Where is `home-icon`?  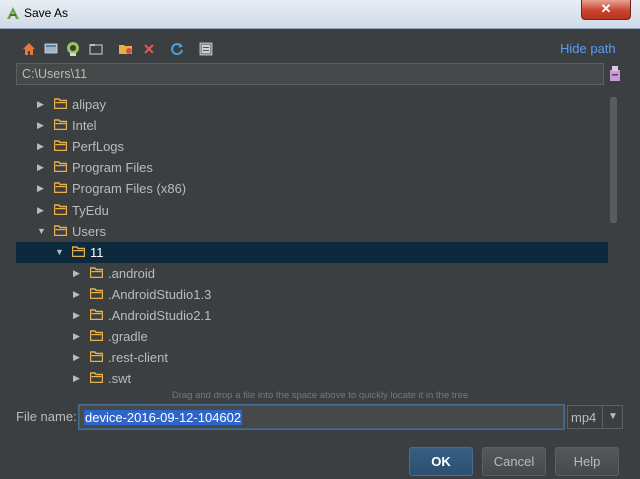
home-icon is located at coordinates (29, 49).